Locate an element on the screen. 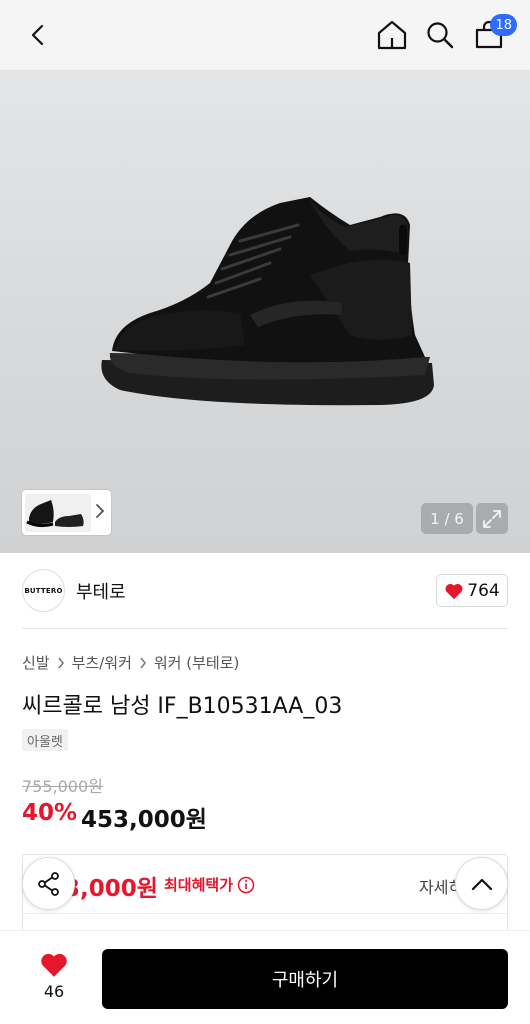 This screenshot has width=530, height=1024. chevron-up-icon is located at coordinates (481, 884).